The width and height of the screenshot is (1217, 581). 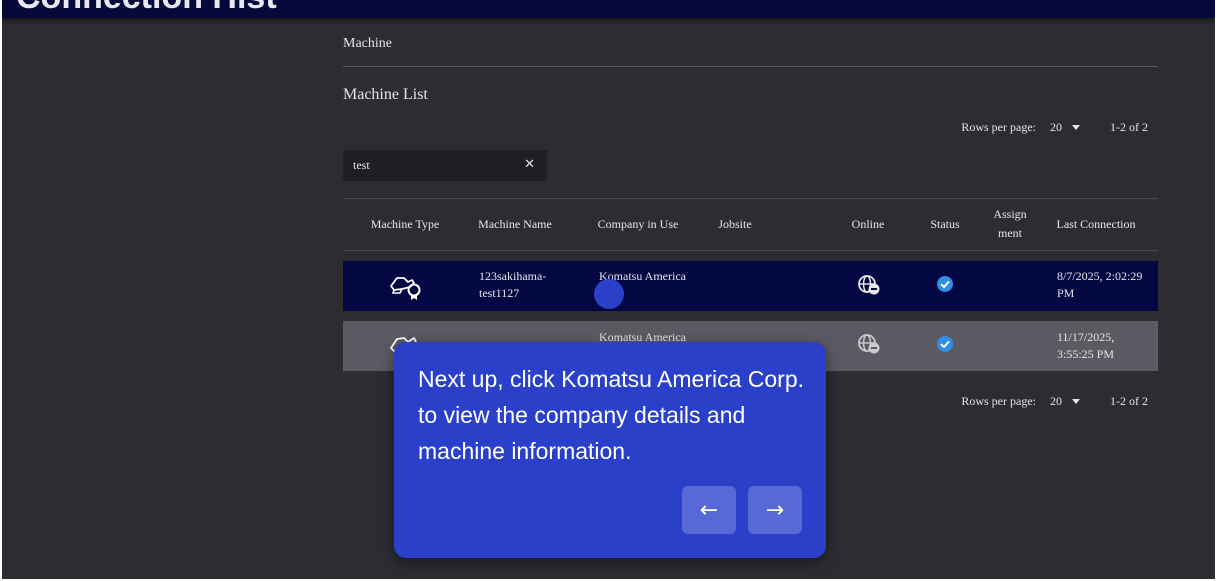 I want to click on tour-prev-button: ←, so click(x=709, y=510).